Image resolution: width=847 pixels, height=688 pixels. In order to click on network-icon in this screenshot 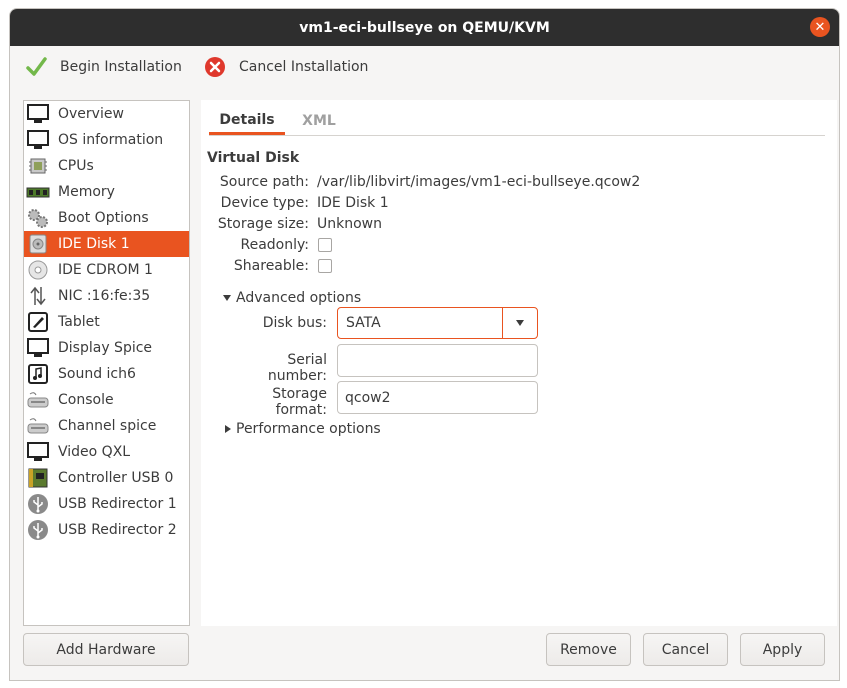, I will do `click(38, 296)`.